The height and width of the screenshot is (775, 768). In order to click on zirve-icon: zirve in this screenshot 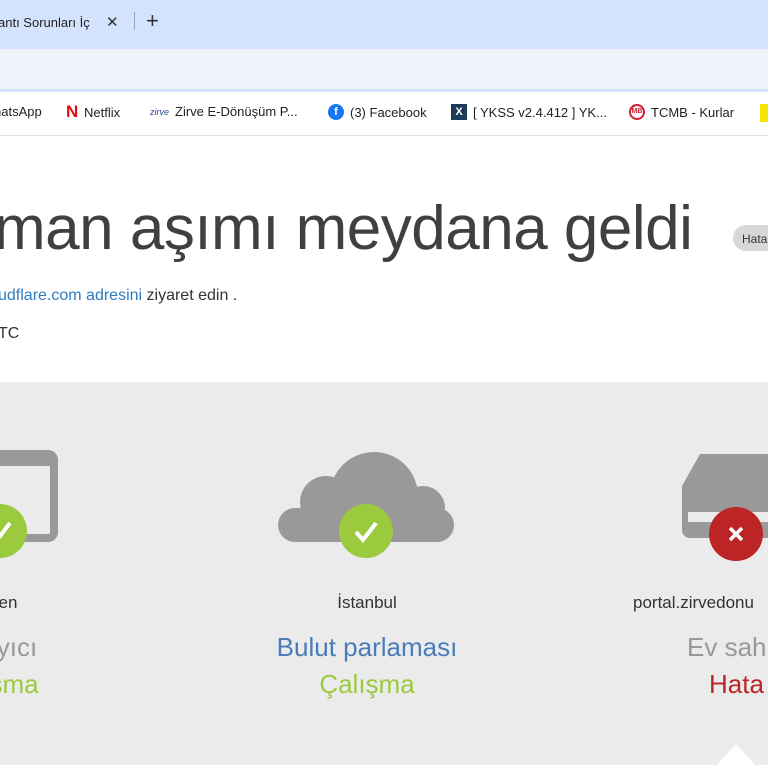, I will do `click(160, 111)`.